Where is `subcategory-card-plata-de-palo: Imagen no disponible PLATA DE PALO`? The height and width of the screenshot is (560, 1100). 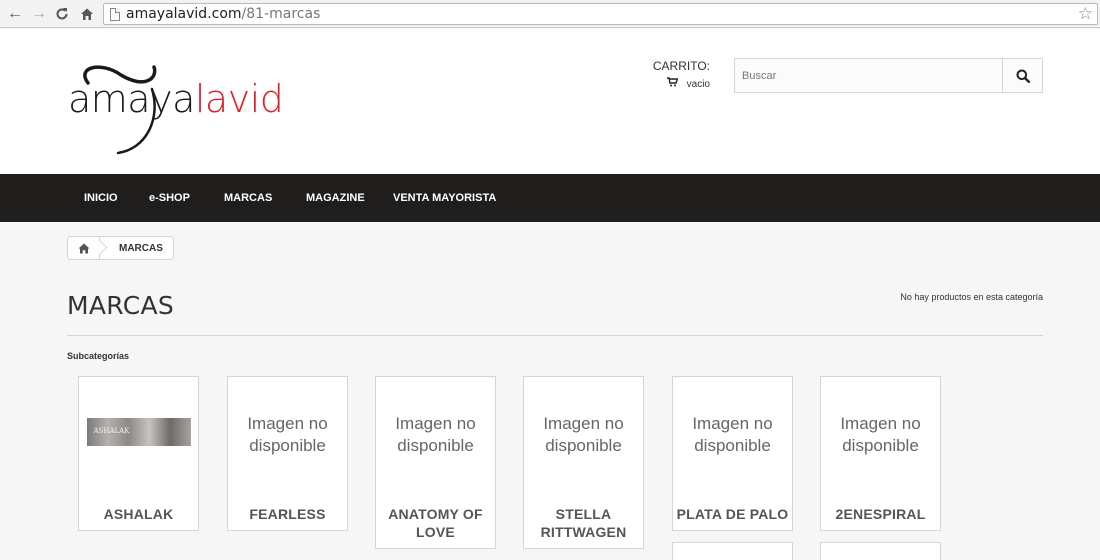 subcategory-card-plata-de-palo: Imagen no disponible PLATA DE PALO is located at coordinates (732, 453).